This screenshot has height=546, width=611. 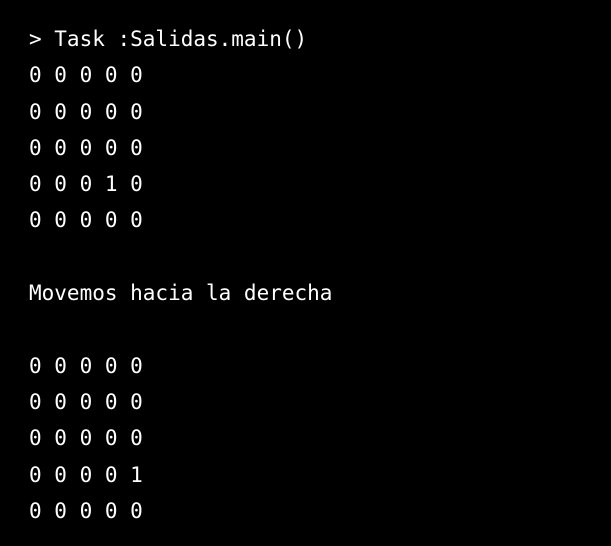 I want to click on task-header-line: > Task :Salidas.main(), so click(x=168, y=39).